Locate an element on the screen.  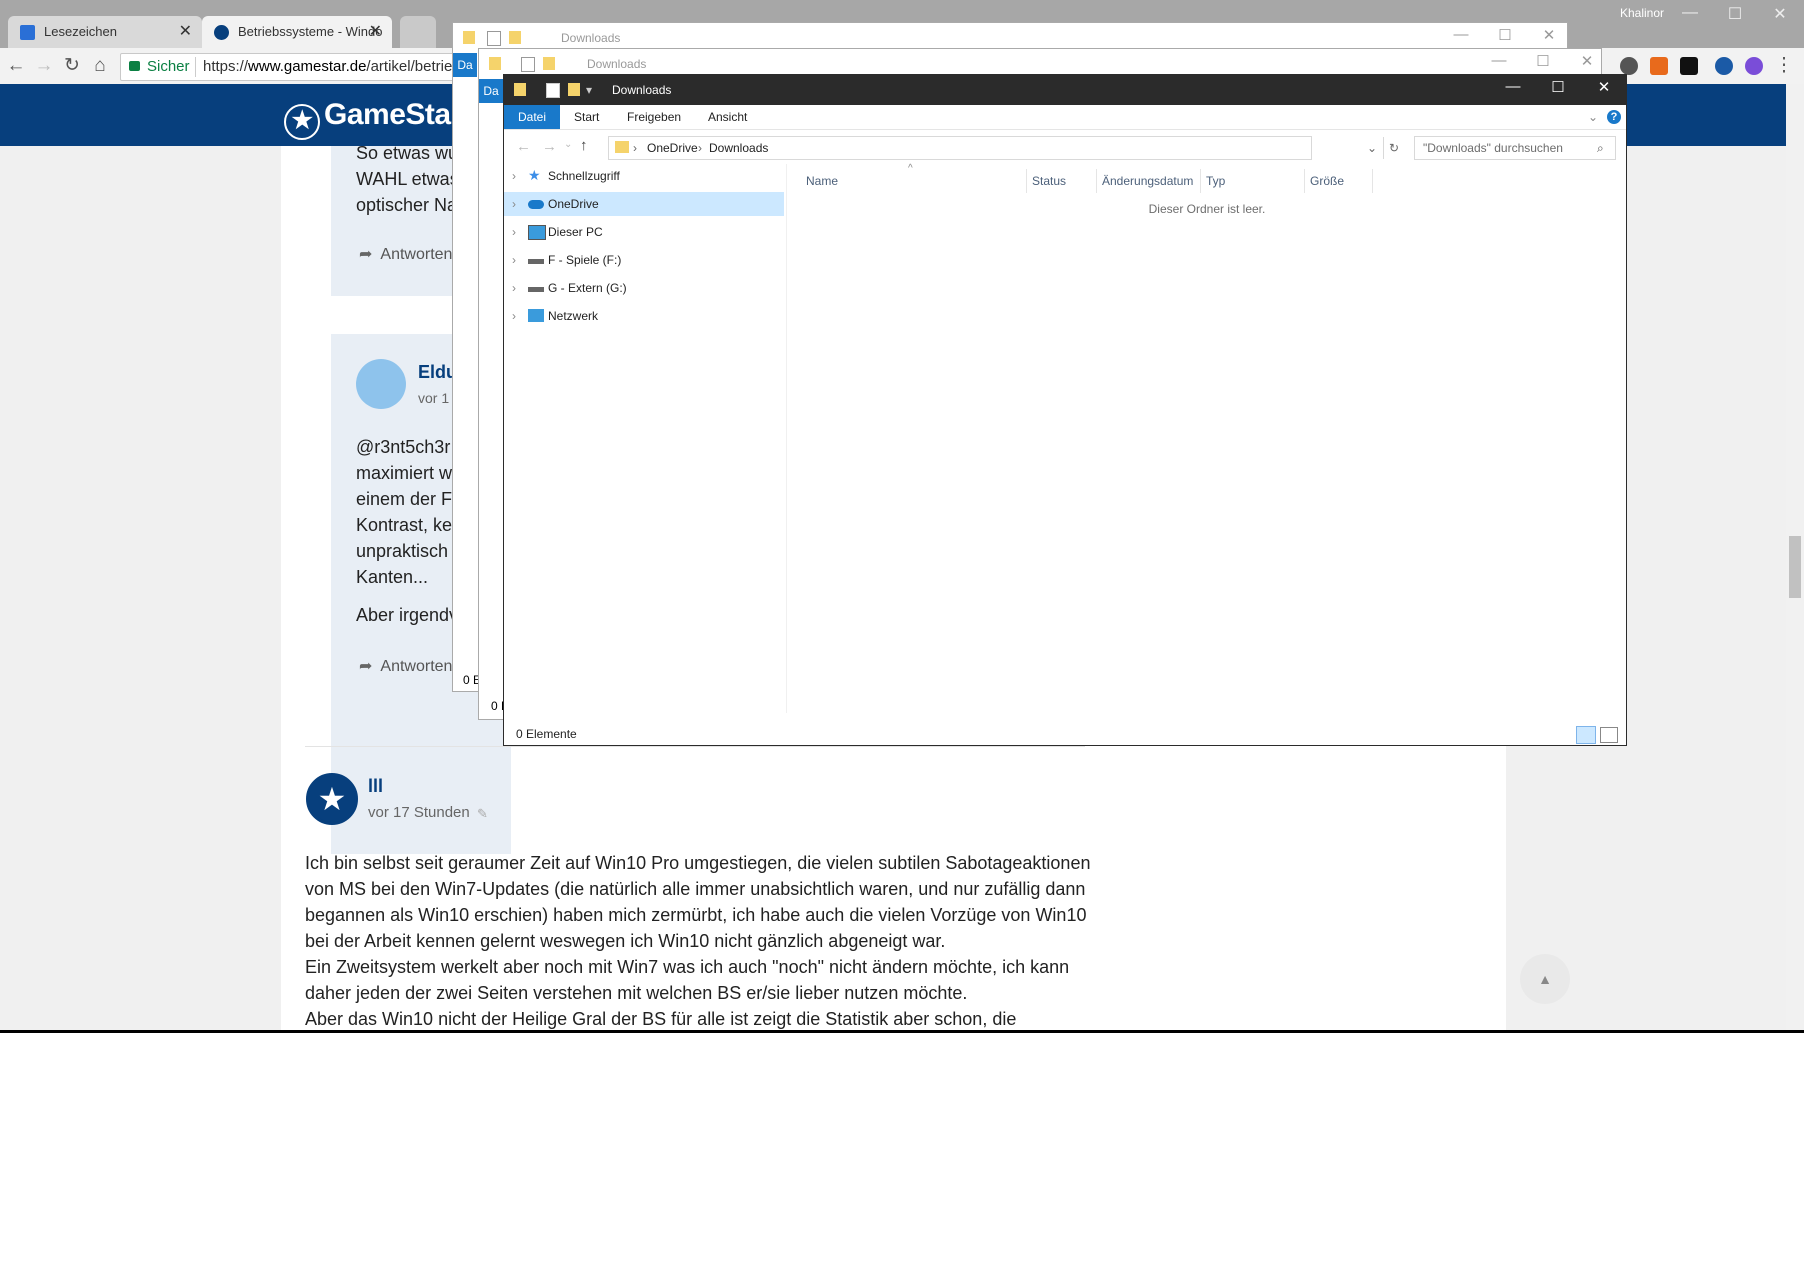
new-folder-icon is located at coordinates (574, 89).